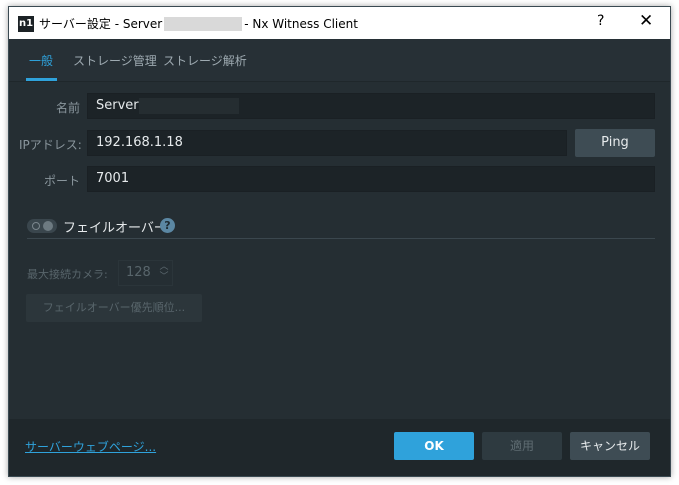 The height and width of the screenshot is (485, 679). What do you see at coordinates (339, 447) in the screenshot?
I see `dialog-footer: サーバーウェブページ... OK 適用 キャンセル` at bounding box center [339, 447].